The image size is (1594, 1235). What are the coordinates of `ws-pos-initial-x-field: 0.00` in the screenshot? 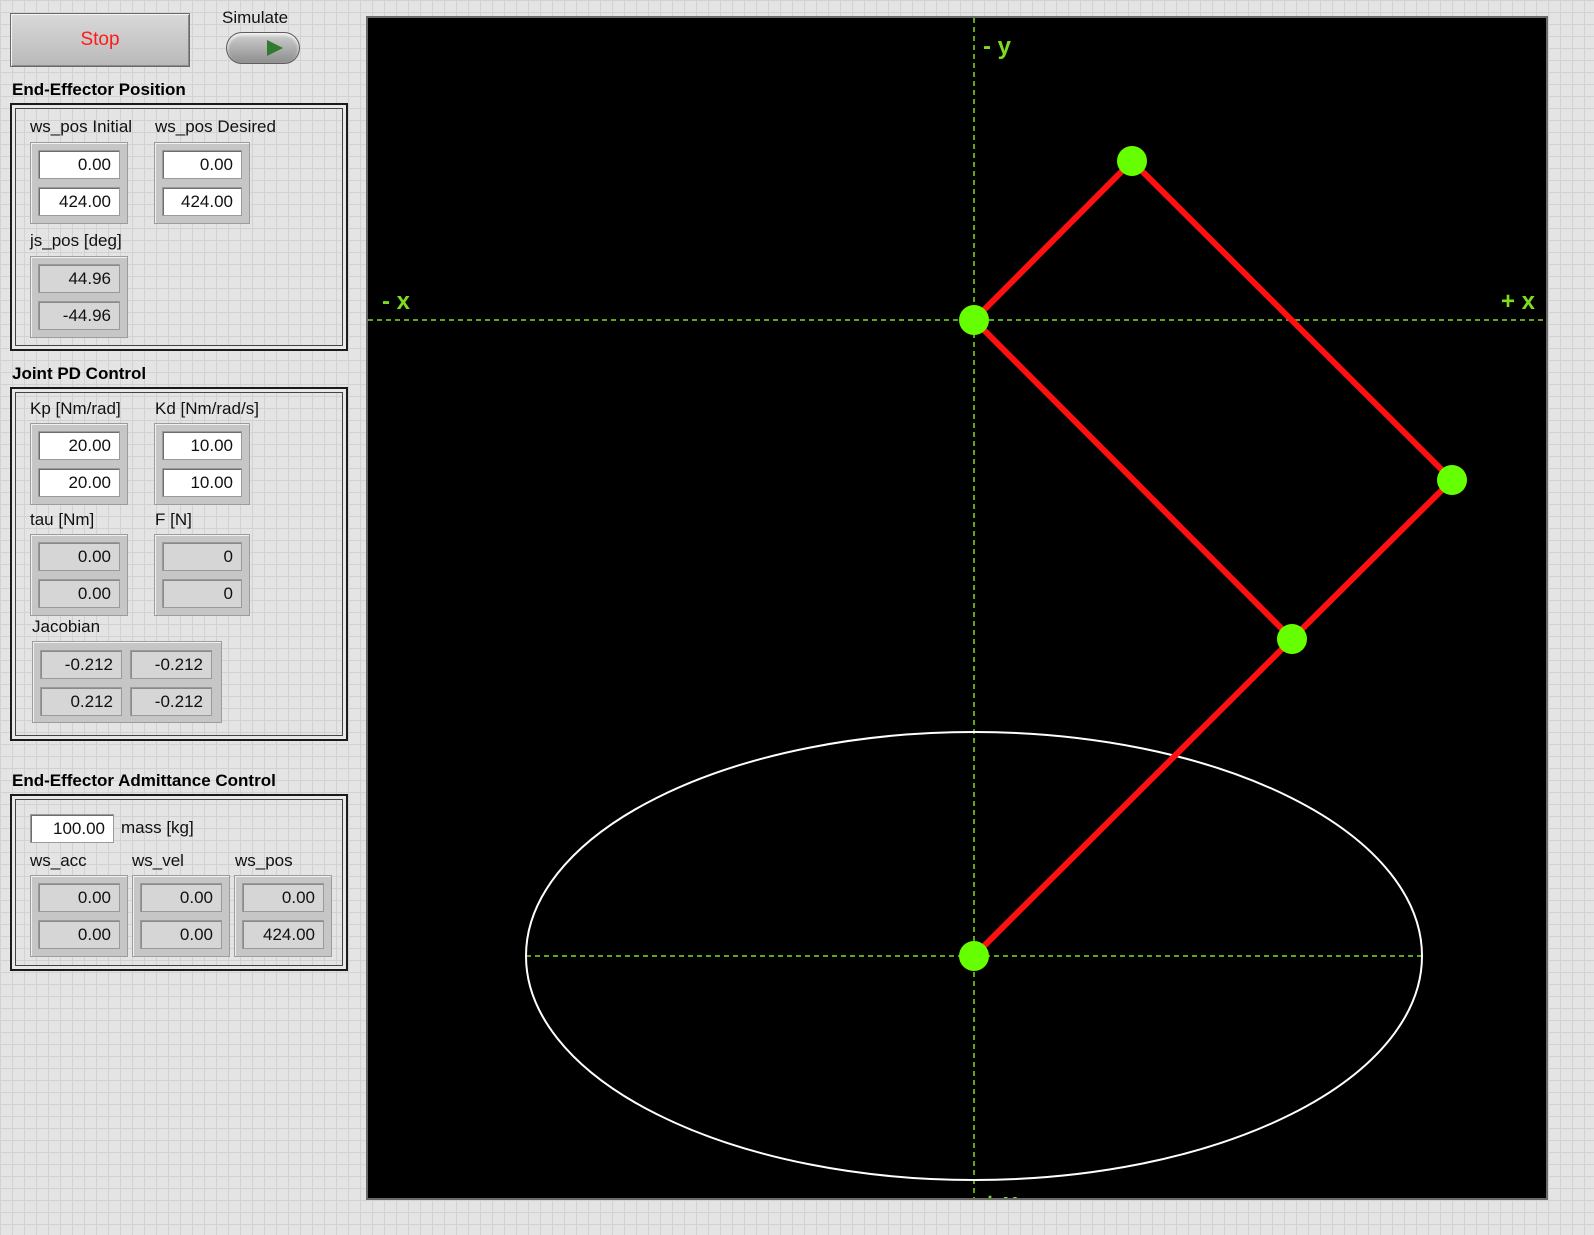 It's located at (79, 164).